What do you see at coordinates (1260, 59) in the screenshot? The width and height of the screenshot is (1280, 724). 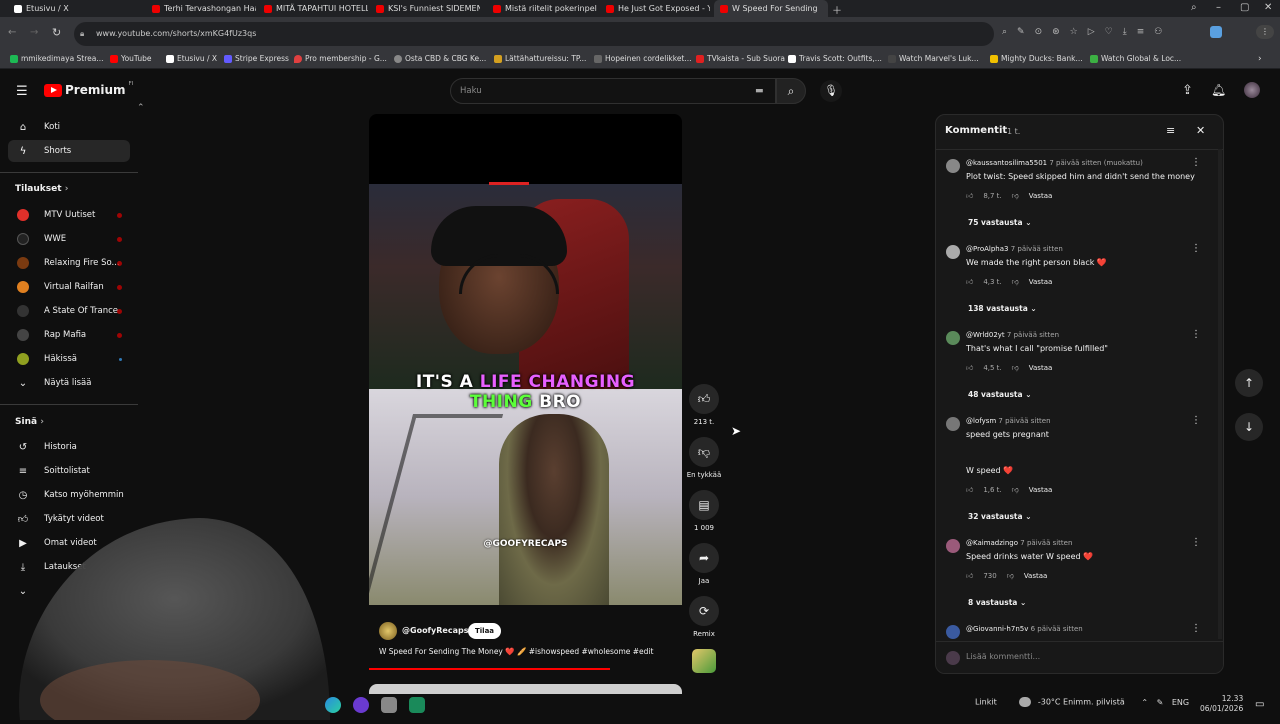 I see `bookmarks-overflow-icon: ›` at bounding box center [1260, 59].